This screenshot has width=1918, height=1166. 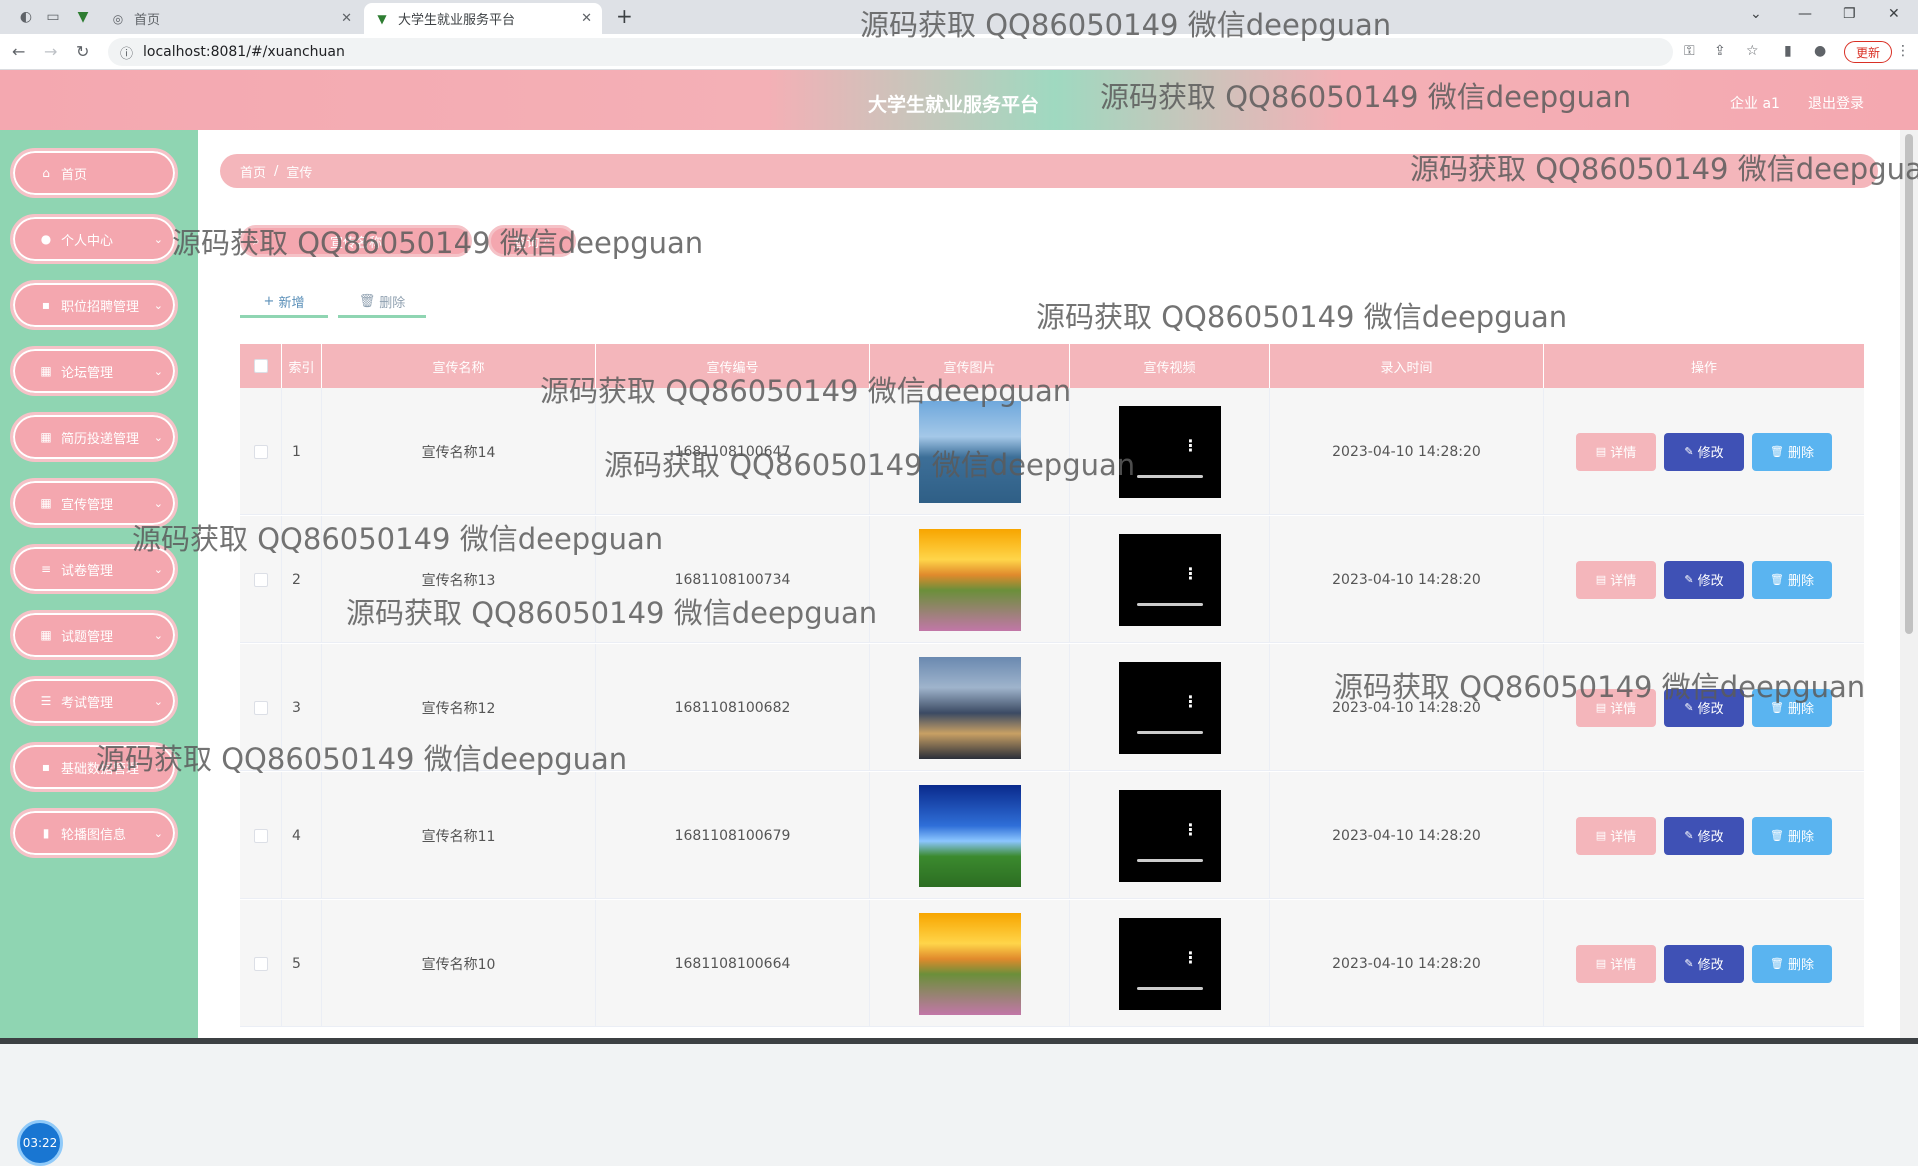 What do you see at coordinates (46, 701) in the screenshot?
I see `list-icon: ☰` at bounding box center [46, 701].